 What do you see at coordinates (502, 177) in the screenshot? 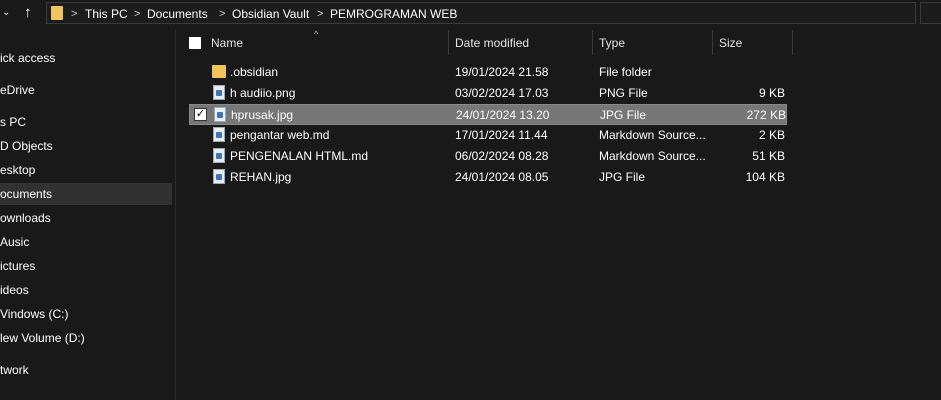
I see `file-date-modified: 24/01/2024 08.05` at bounding box center [502, 177].